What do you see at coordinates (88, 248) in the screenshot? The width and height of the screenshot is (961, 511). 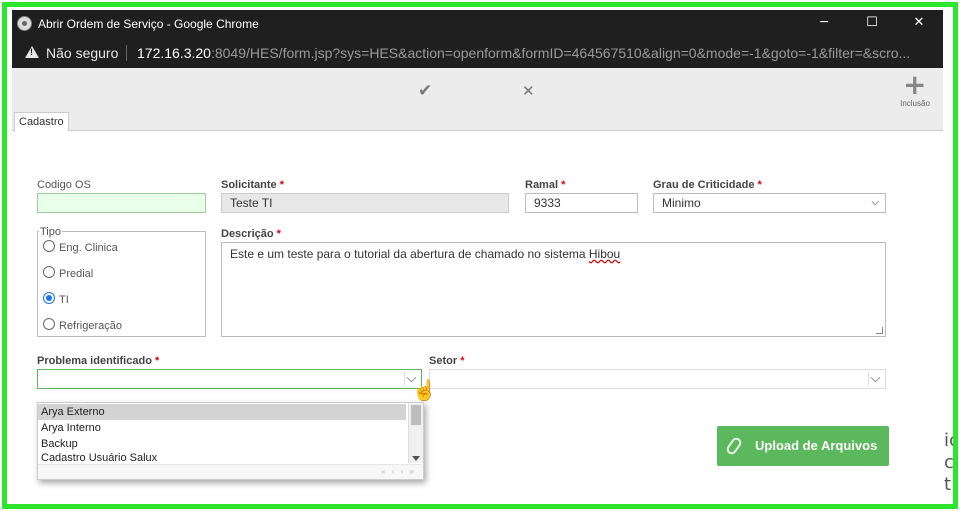 I see `radio-label: Eng. Clinica` at bounding box center [88, 248].